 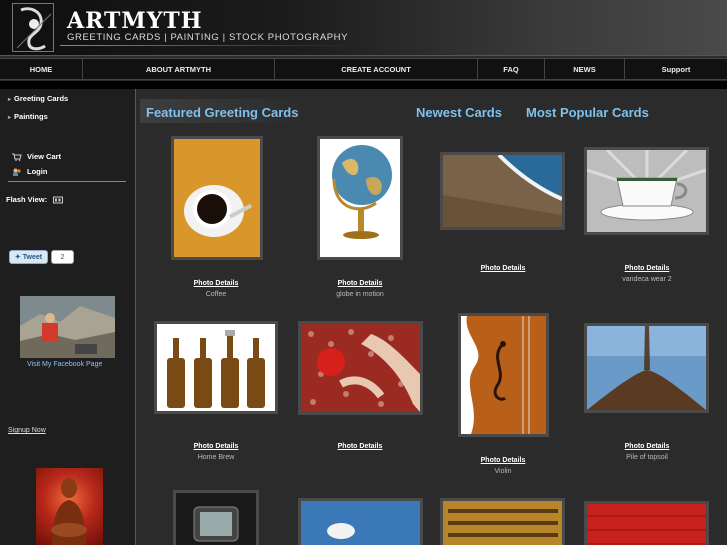 What do you see at coordinates (179, 69) in the screenshot?
I see `nav-about: ABOUT ARTMYTH` at bounding box center [179, 69].